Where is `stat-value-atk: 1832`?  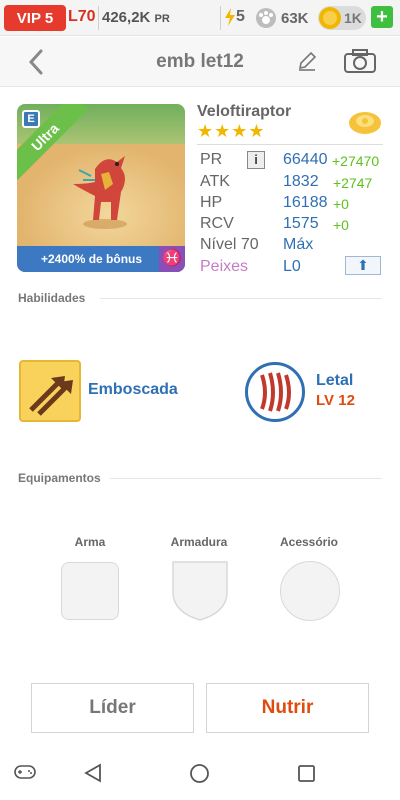
stat-value-atk: 1832 is located at coordinates (301, 181).